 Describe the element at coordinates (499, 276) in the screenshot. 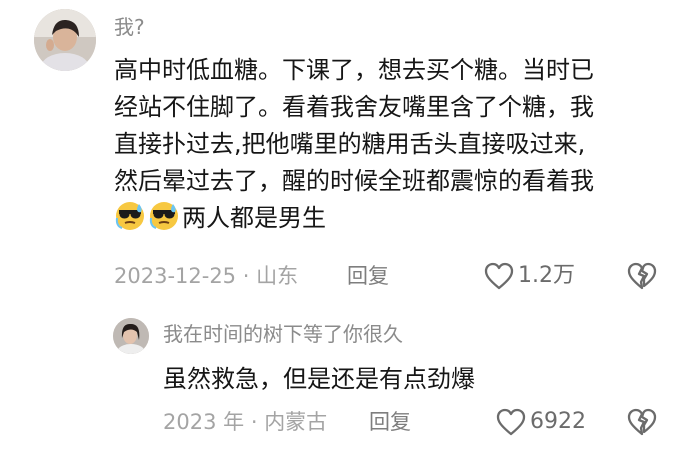

I see `like-heart-icon` at that location.